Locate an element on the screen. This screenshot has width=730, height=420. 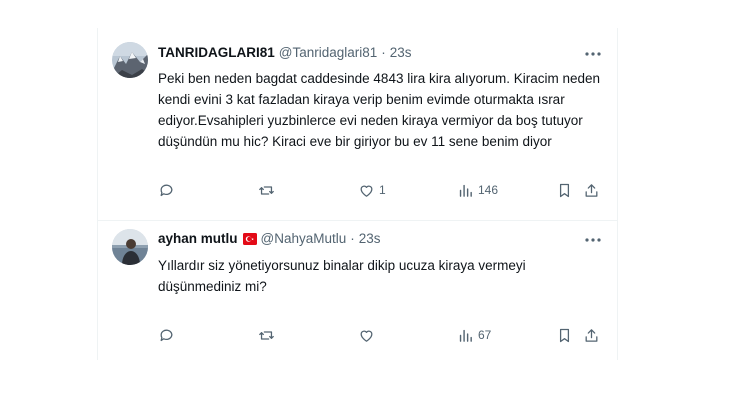
author-name: TANRIDAGLARI81 is located at coordinates (216, 52).